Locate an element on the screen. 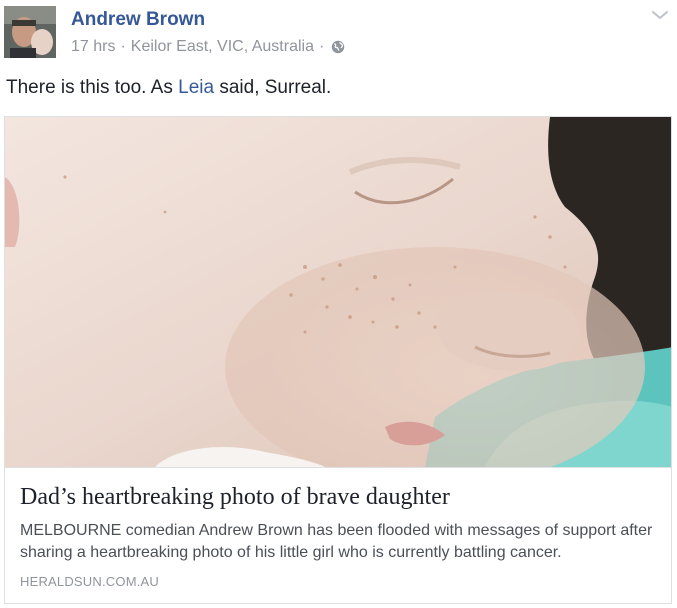 This screenshot has height=608, width=677. link-domain: HERALDSUN.COM.AU is located at coordinates (89, 581).